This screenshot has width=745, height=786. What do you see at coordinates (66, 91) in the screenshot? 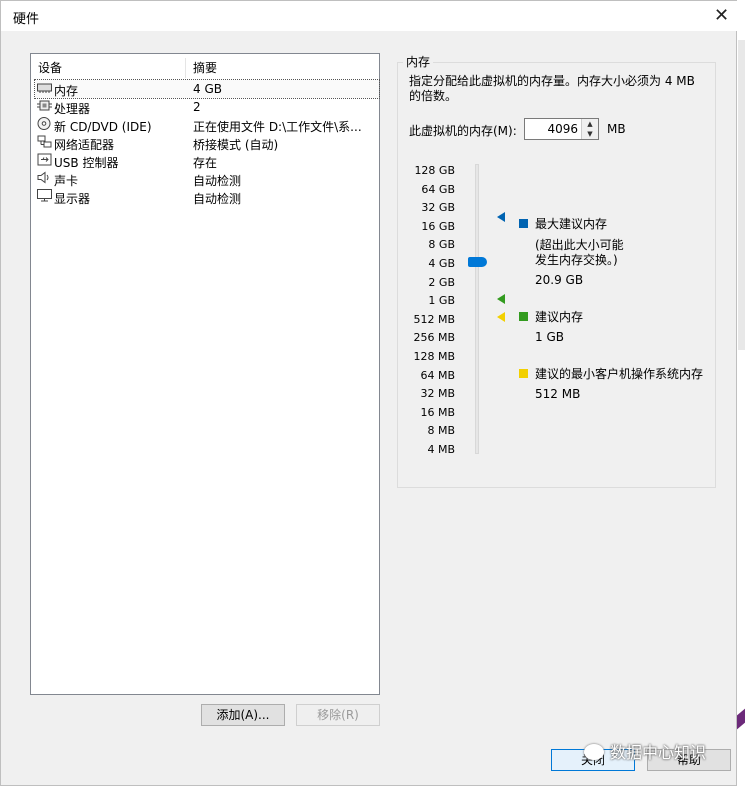
I see `device-name: 内存` at bounding box center [66, 91].